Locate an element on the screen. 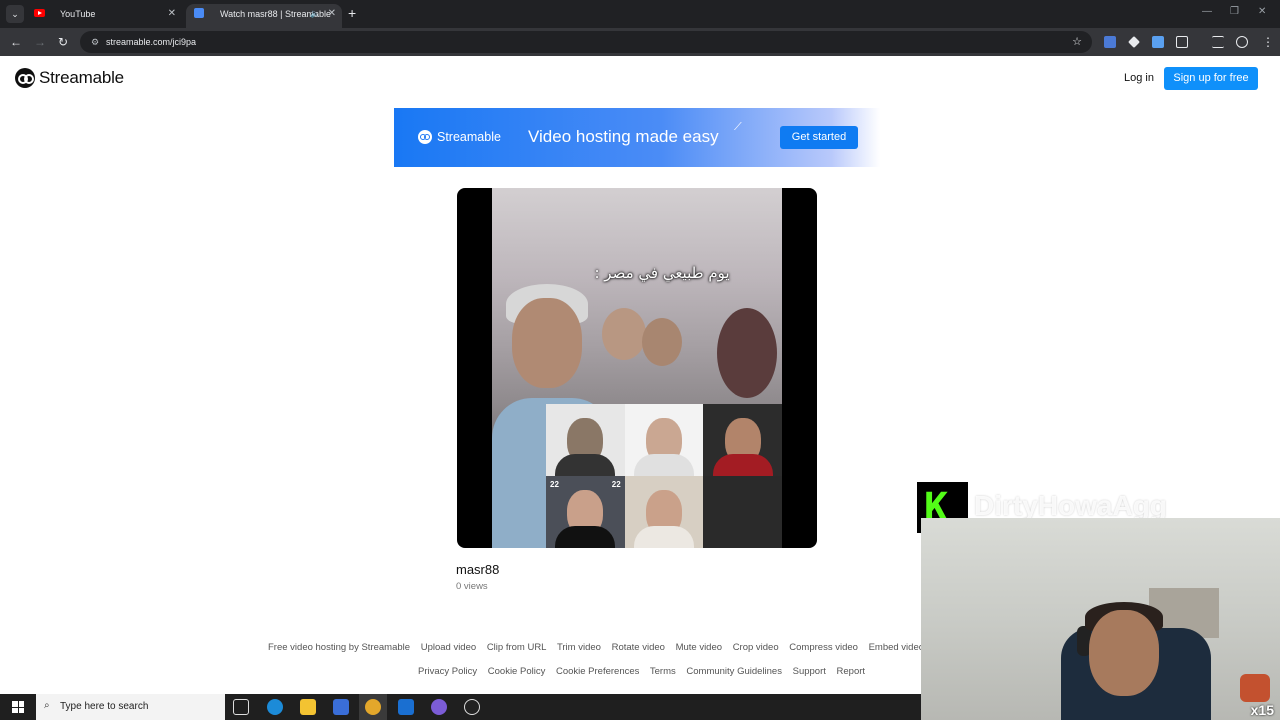 This screenshot has width=1280, height=720. footer-link: Upload video is located at coordinates (448, 647).